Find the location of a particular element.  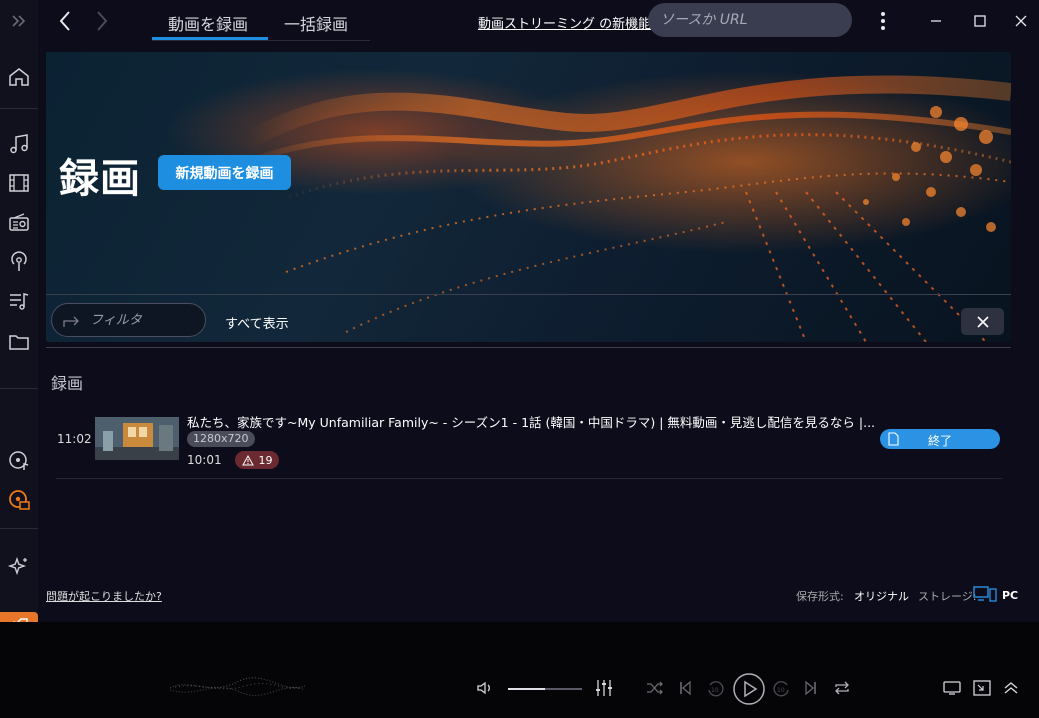

waveform-visual is located at coordinates (237, 686).